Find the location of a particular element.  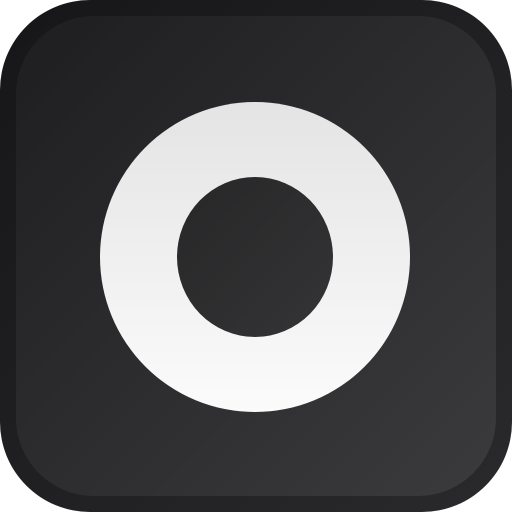

ring-hole is located at coordinates (255, 257).